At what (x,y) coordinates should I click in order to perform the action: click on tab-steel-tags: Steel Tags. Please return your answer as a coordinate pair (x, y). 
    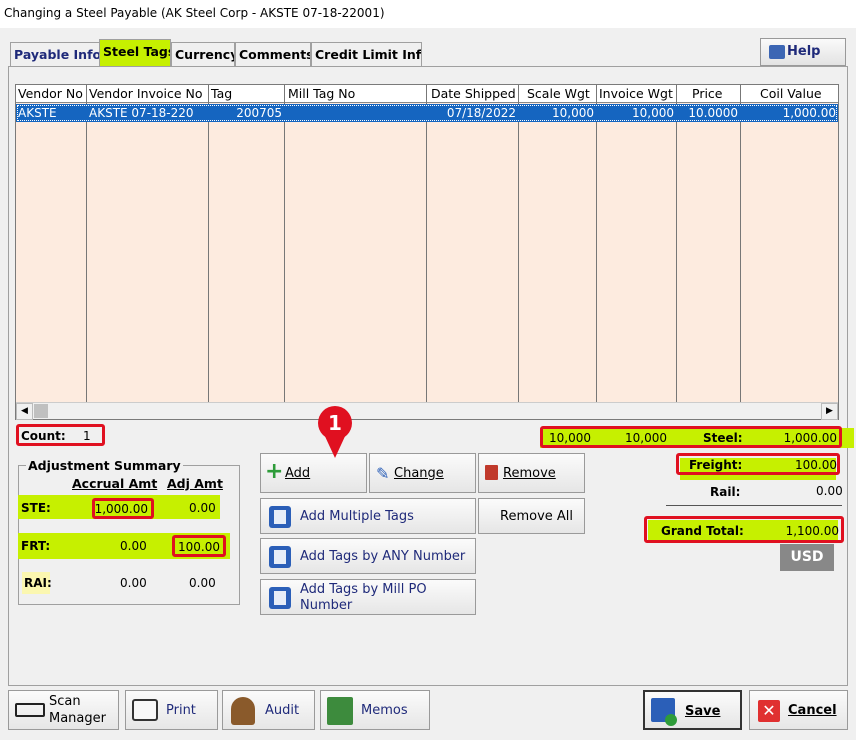
    Looking at the image, I should click on (135, 52).